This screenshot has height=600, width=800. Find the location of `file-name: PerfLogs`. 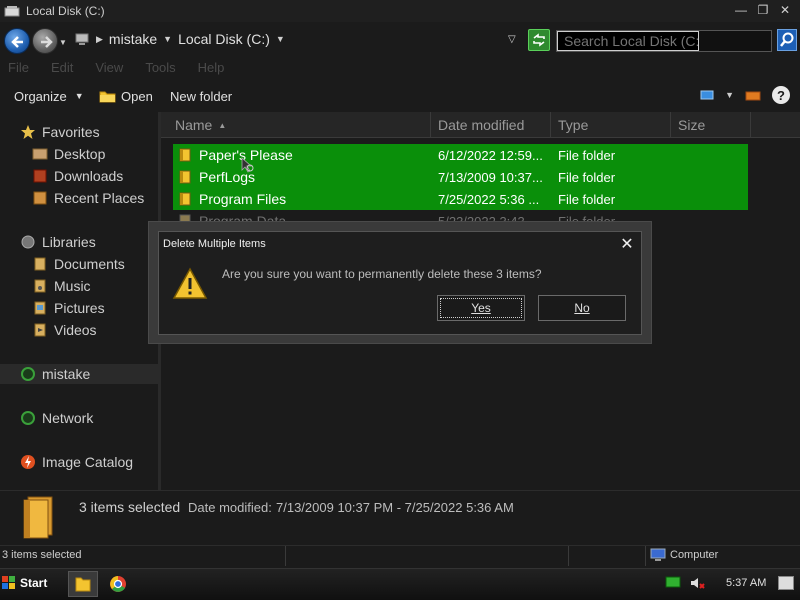

file-name: PerfLogs is located at coordinates (227, 177).